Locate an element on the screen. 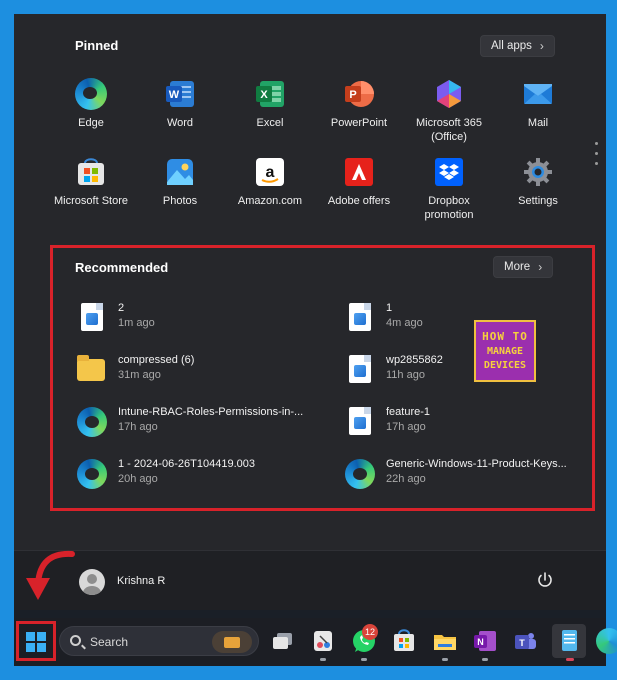 The width and height of the screenshot is (617, 680). how-to-manage-devices-logo: HOW TO MANAGE DEVICES is located at coordinates (505, 351).